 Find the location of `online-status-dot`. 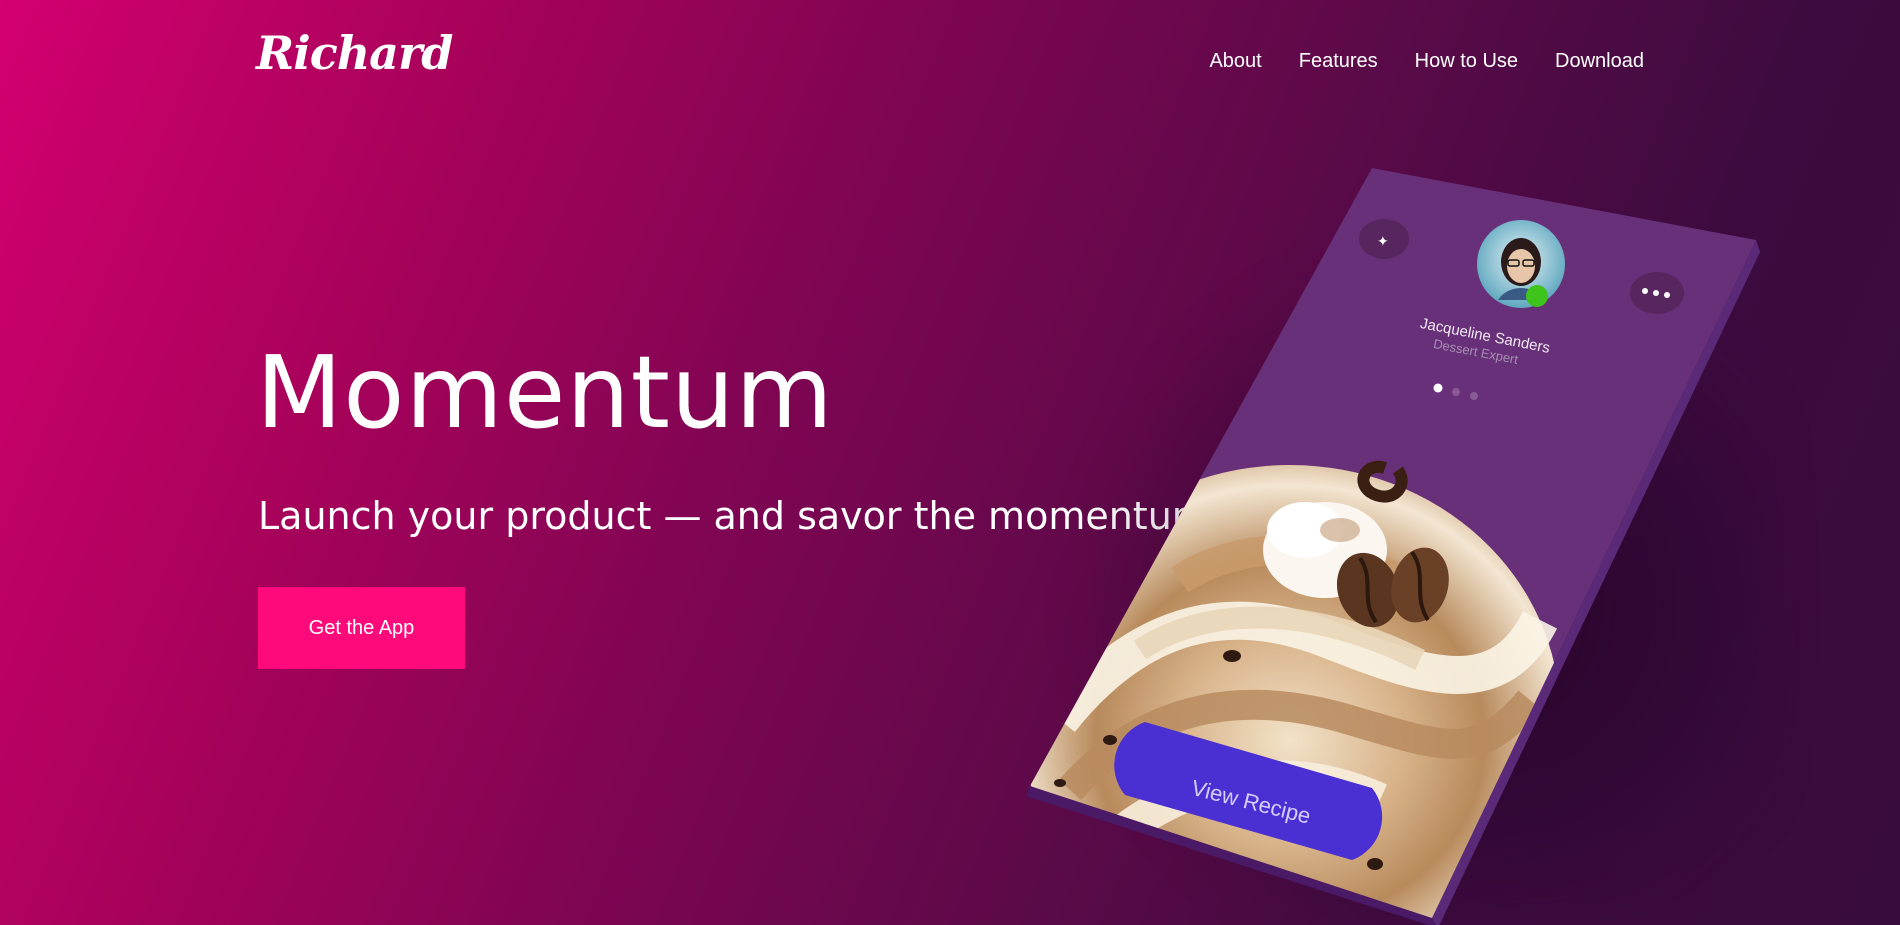

online-status-dot is located at coordinates (1537, 296).